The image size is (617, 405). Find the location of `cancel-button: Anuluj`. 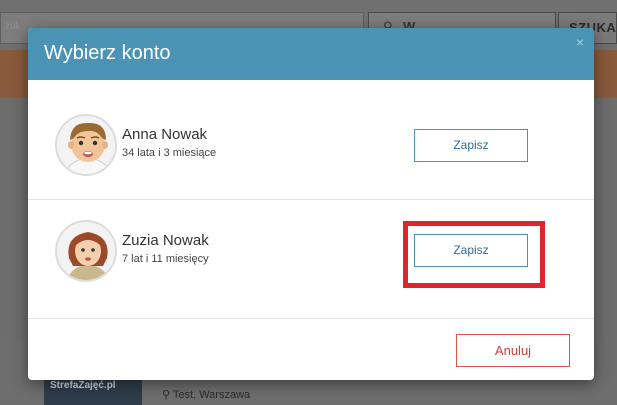

cancel-button: Anuluj is located at coordinates (513, 350).